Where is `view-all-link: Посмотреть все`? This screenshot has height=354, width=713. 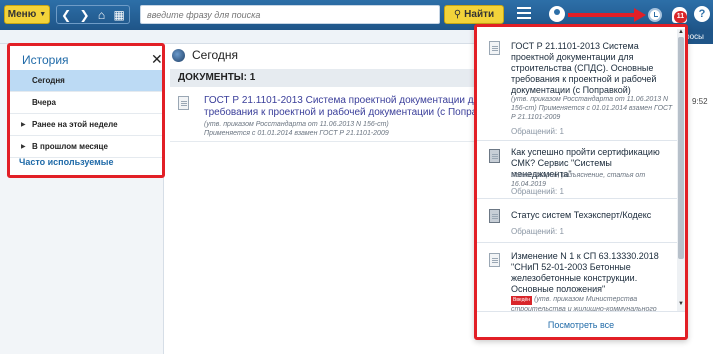
view-all-link: Посмотреть все is located at coordinates (581, 324).